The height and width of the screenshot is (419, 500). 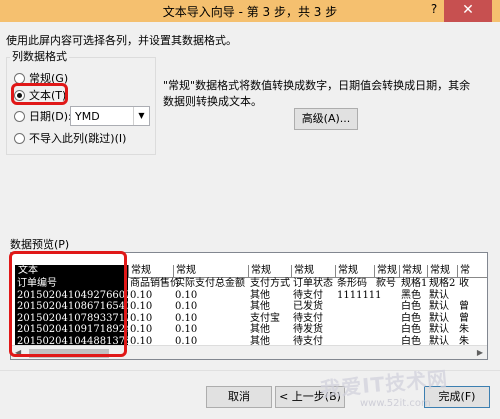 What do you see at coordinates (442, 283) in the screenshot?
I see `preview-cell: 规格2` at bounding box center [442, 283].